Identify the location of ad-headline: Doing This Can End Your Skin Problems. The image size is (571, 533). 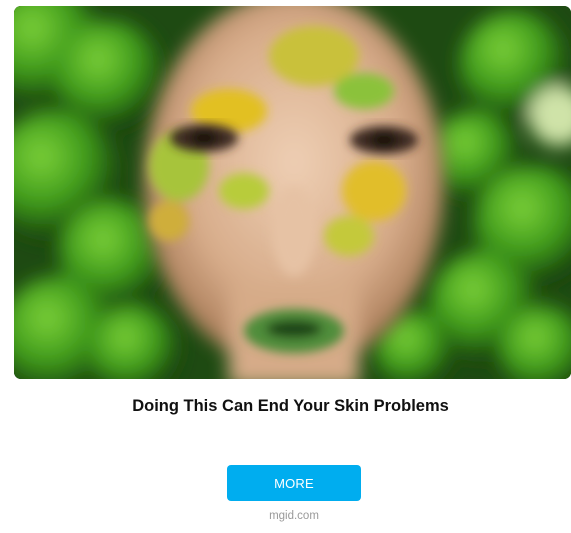
(285, 406).